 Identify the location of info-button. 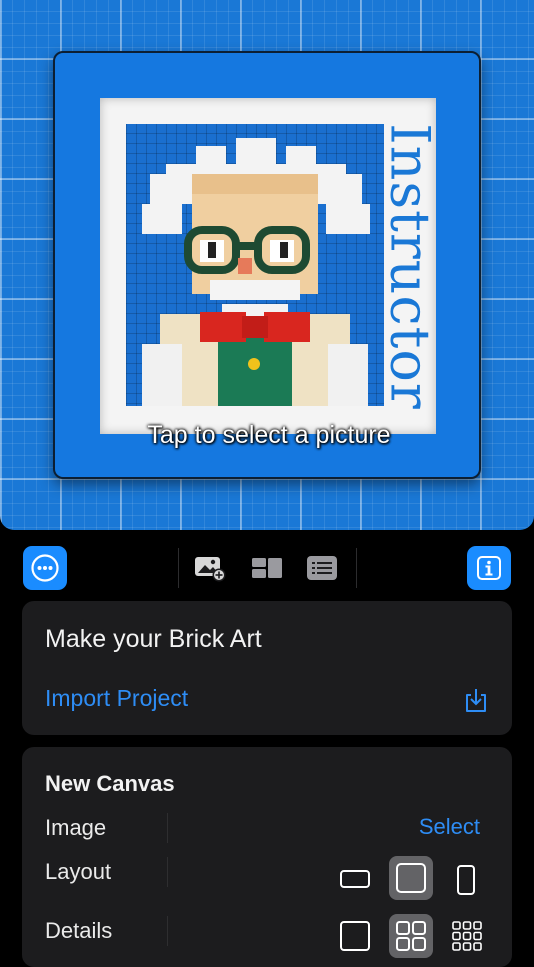
(489, 568).